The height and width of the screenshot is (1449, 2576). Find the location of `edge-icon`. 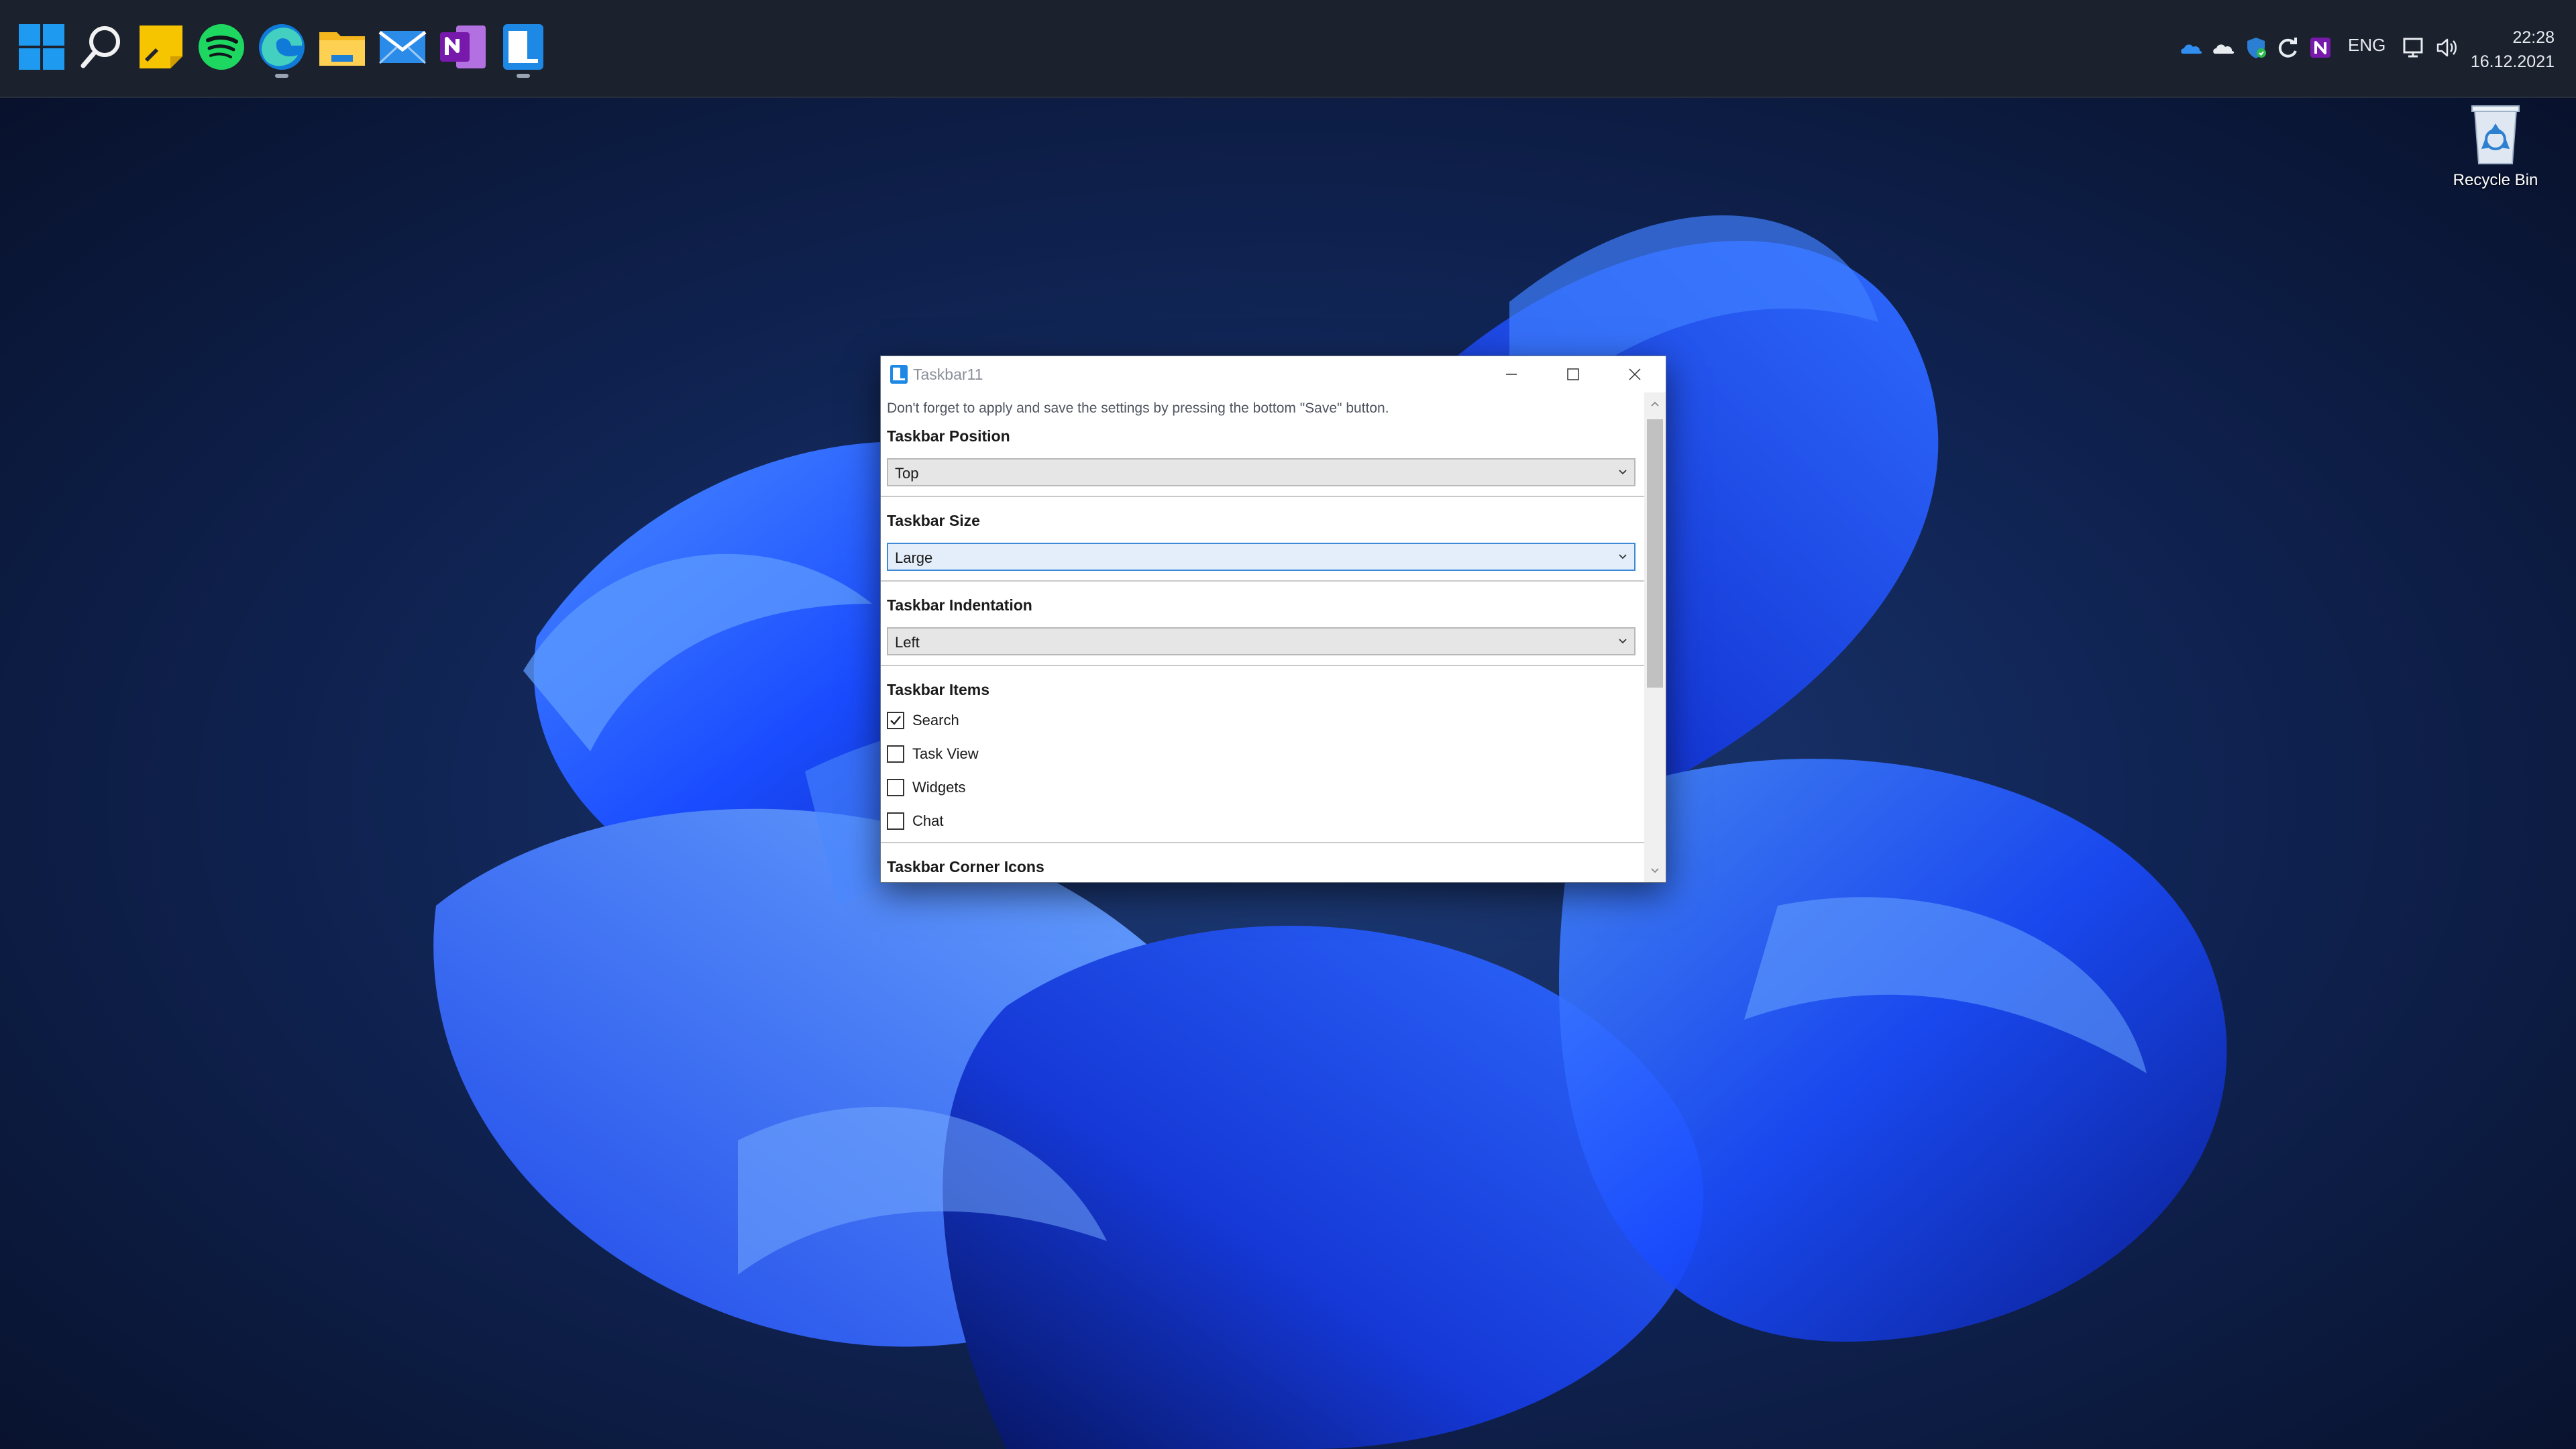

edge-icon is located at coordinates (282, 47).